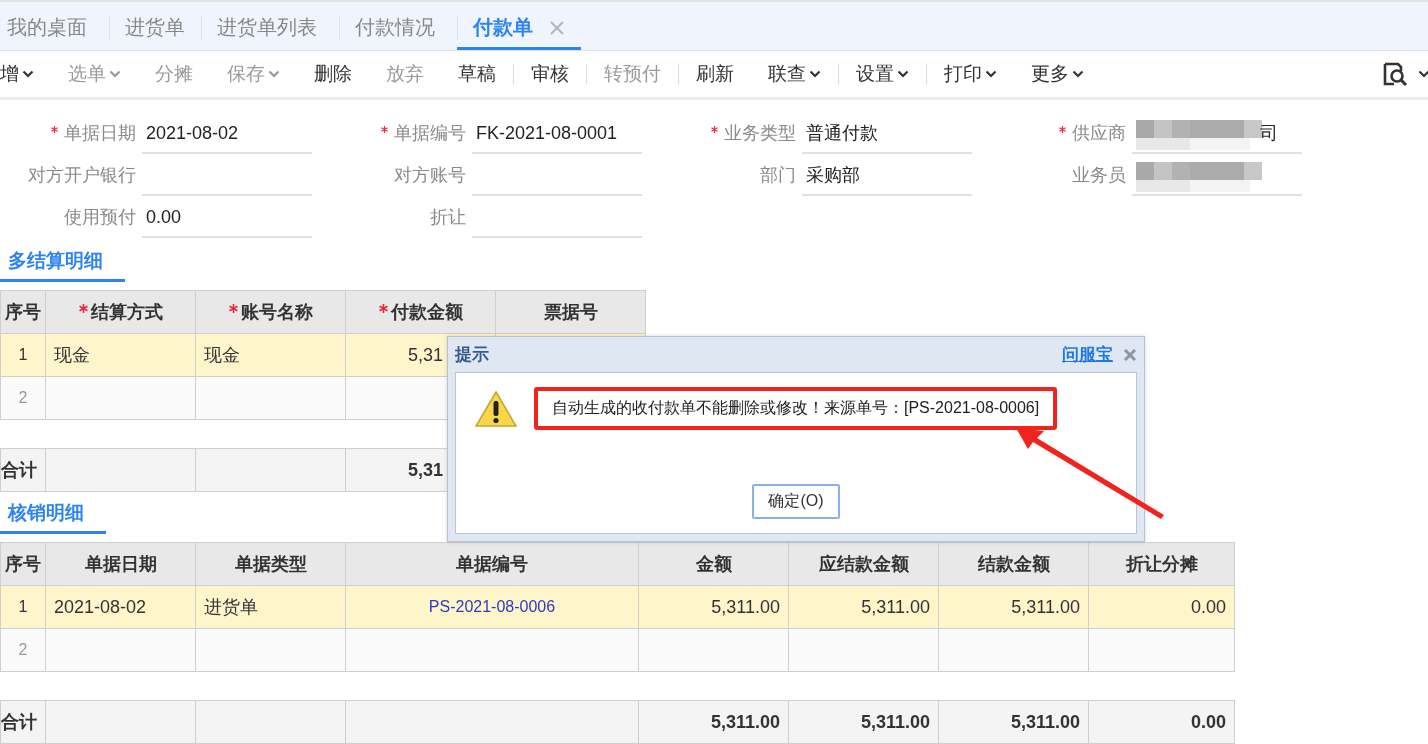  I want to click on input-field: 普通付款, so click(887, 134).